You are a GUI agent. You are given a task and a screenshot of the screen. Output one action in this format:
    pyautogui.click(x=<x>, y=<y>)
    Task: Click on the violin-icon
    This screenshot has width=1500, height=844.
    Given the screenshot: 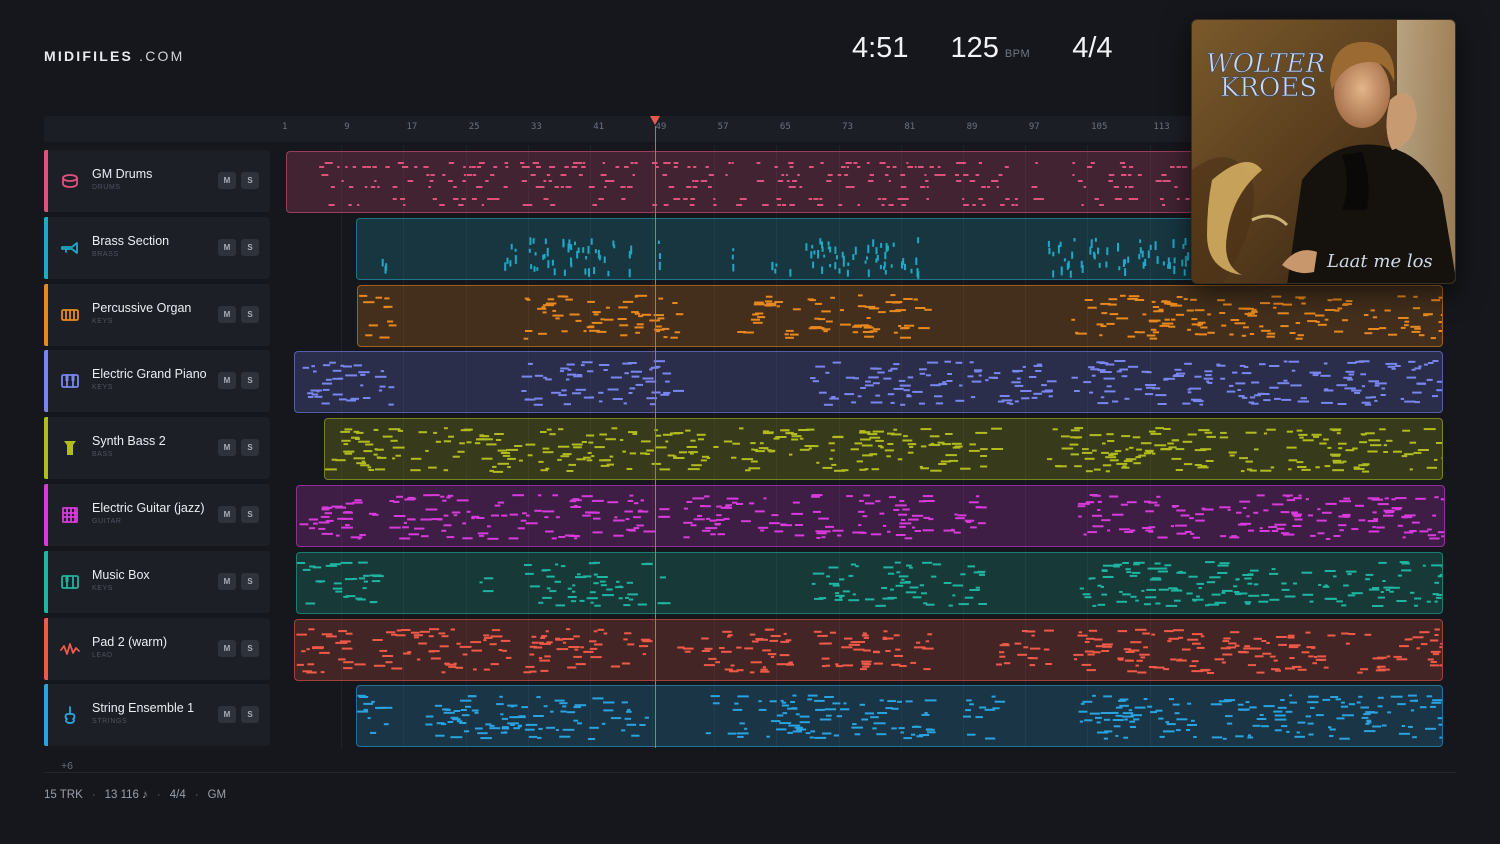 What is the action you would take?
    pyautogui.click(x=70, y=715)
    